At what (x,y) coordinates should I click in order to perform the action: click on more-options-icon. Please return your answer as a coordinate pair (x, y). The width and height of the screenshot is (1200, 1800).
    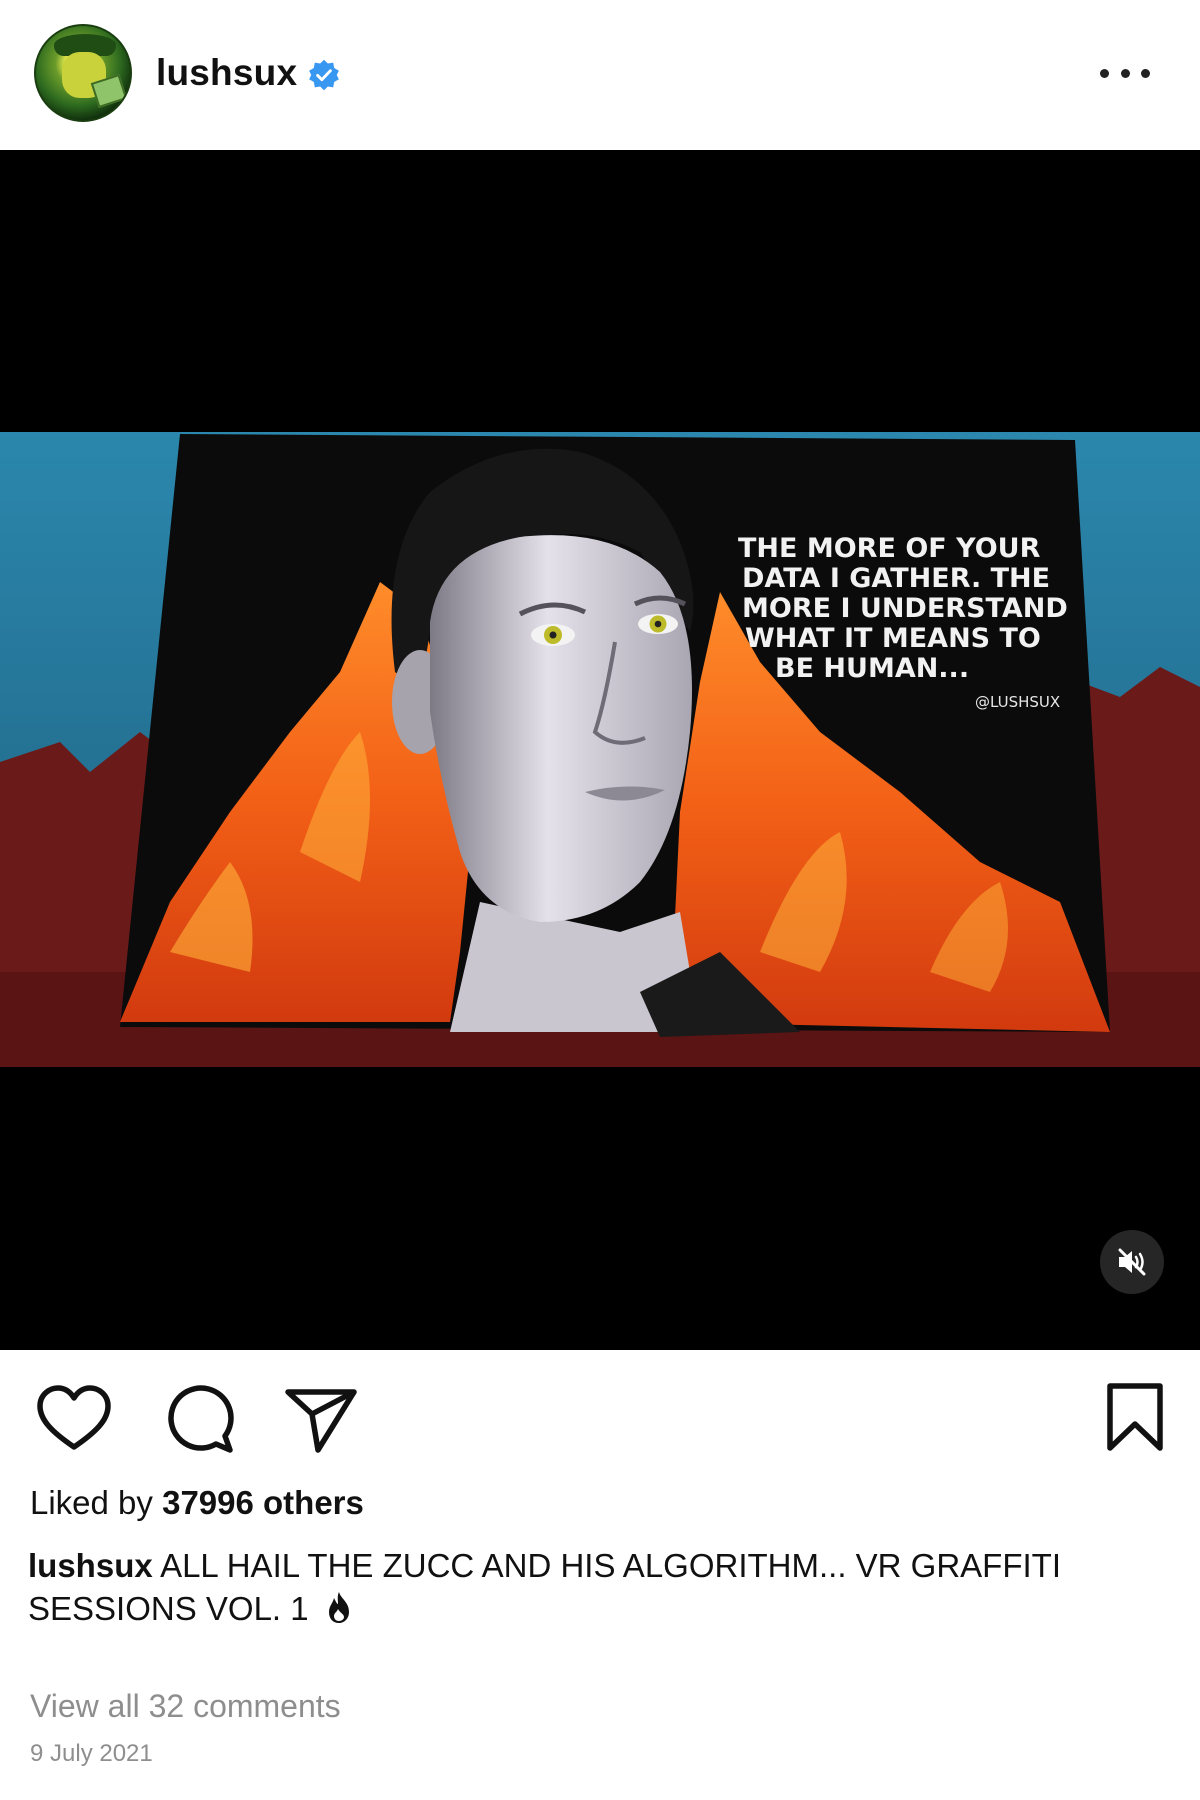
    Looking at the image, I should click on (1125, 73).